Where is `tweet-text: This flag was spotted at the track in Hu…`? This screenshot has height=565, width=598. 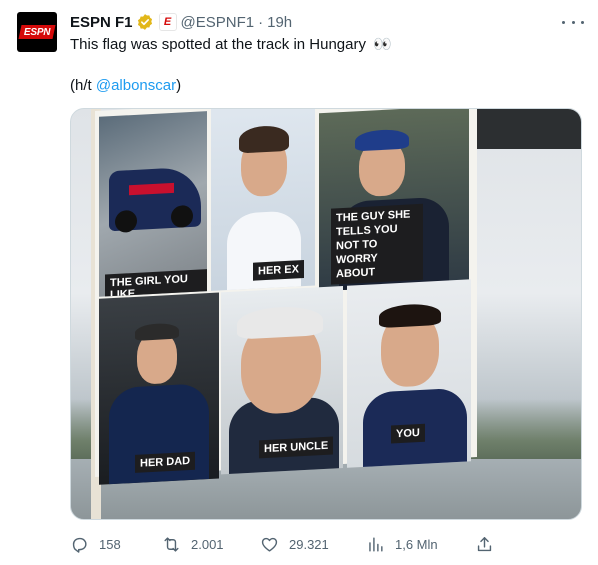
tweet-text: This flag was spotted at the track in Hu… is located at coordinates (325, 45).